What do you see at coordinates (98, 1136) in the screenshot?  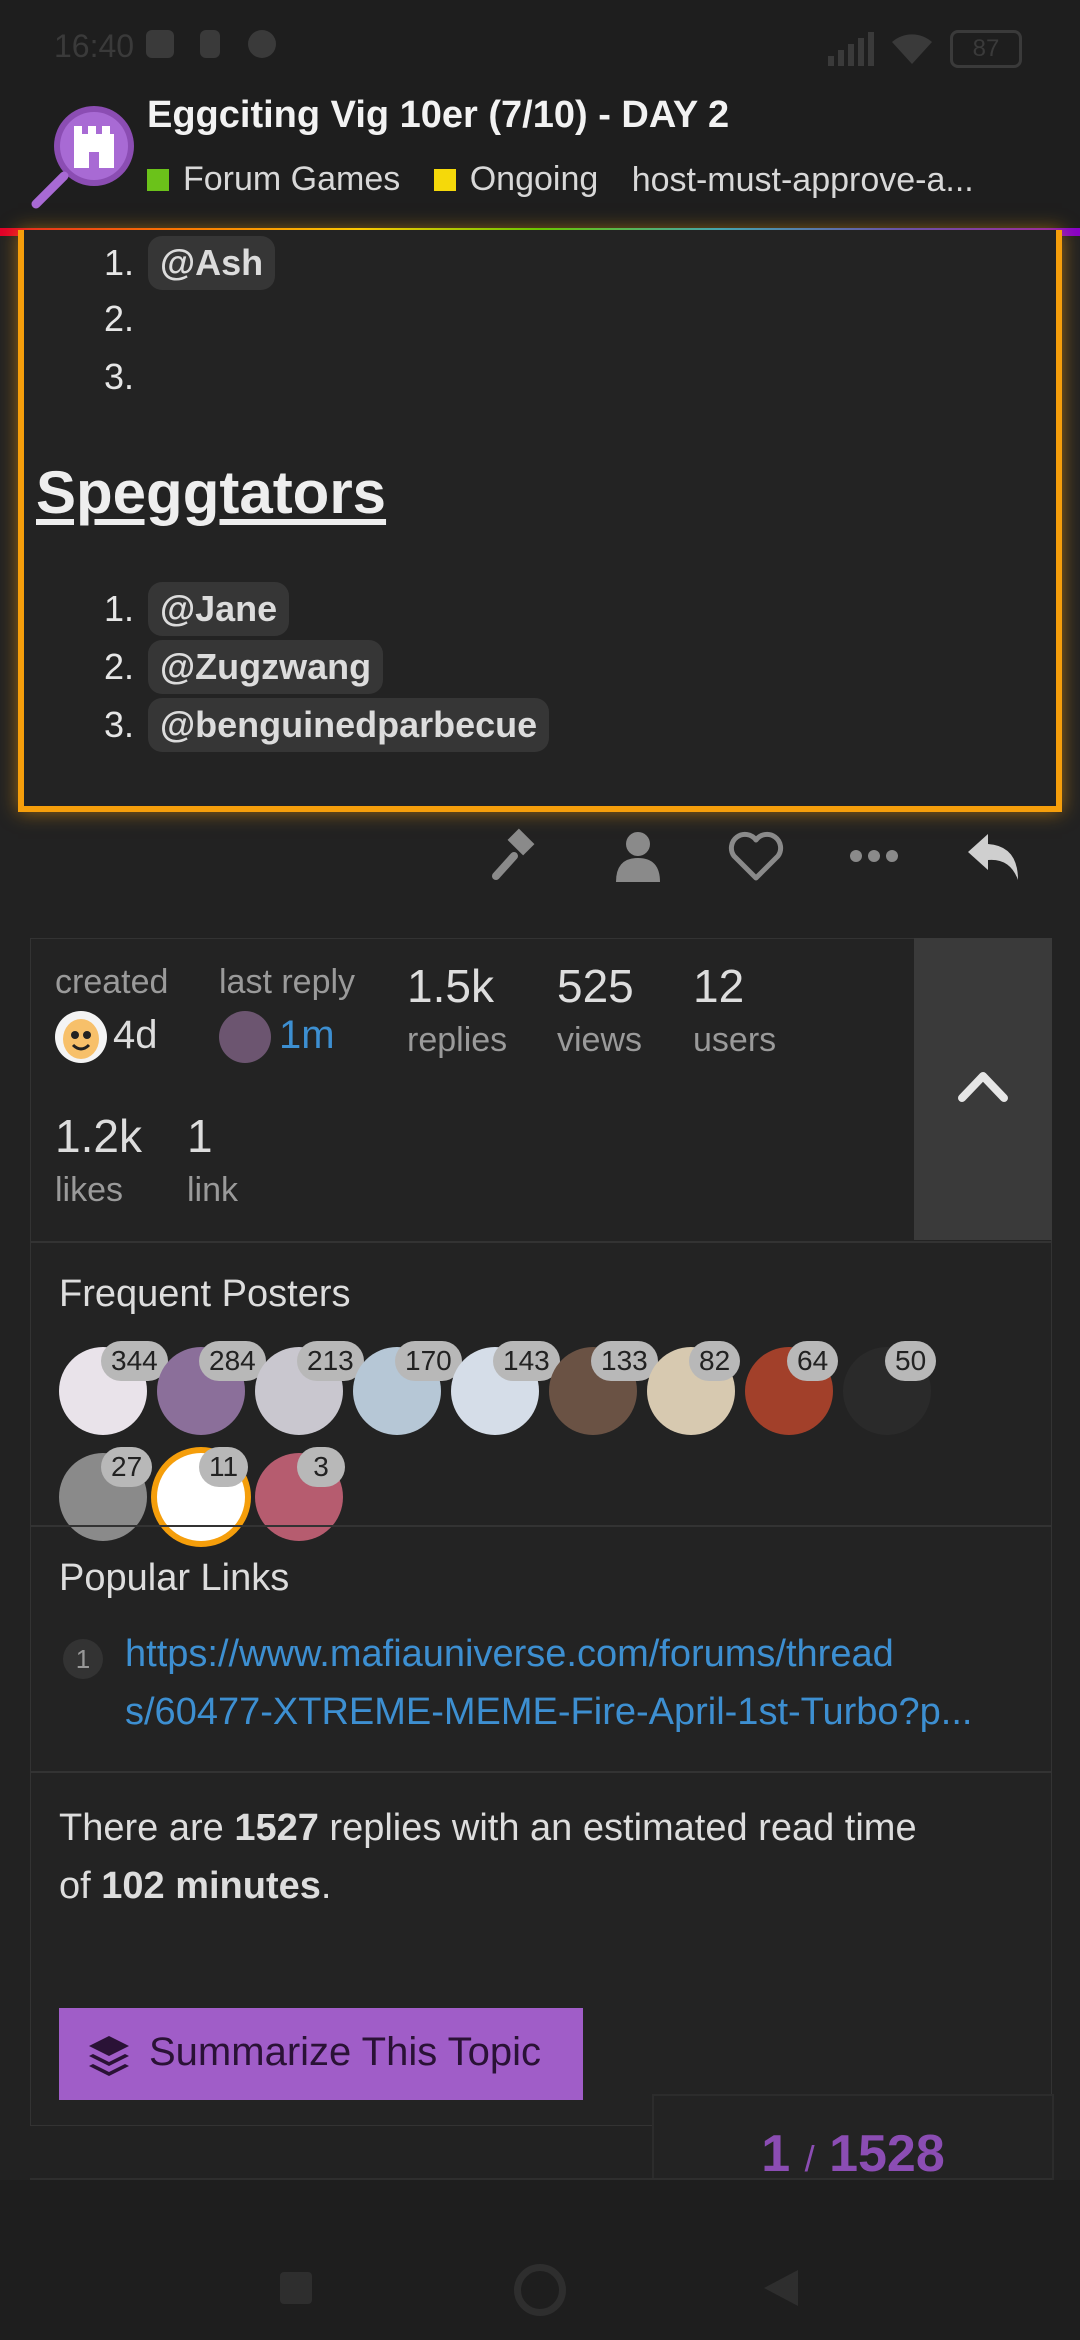 I see `likes-value: 1.2k` at bounding box center [98, 1136].